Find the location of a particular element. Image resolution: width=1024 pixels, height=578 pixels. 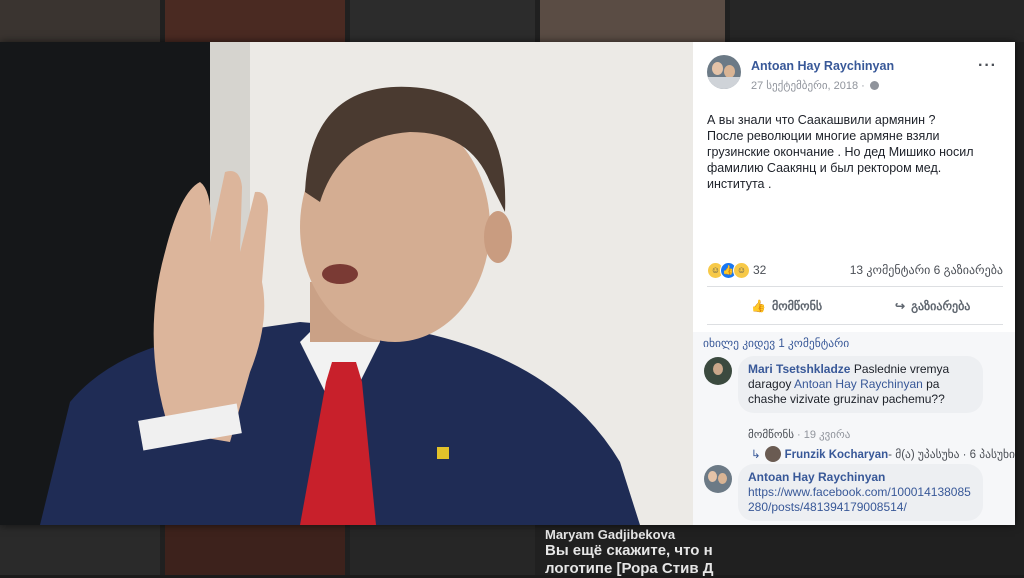

like-button: 👍 მომწონს is located at coordinates (786, 306).